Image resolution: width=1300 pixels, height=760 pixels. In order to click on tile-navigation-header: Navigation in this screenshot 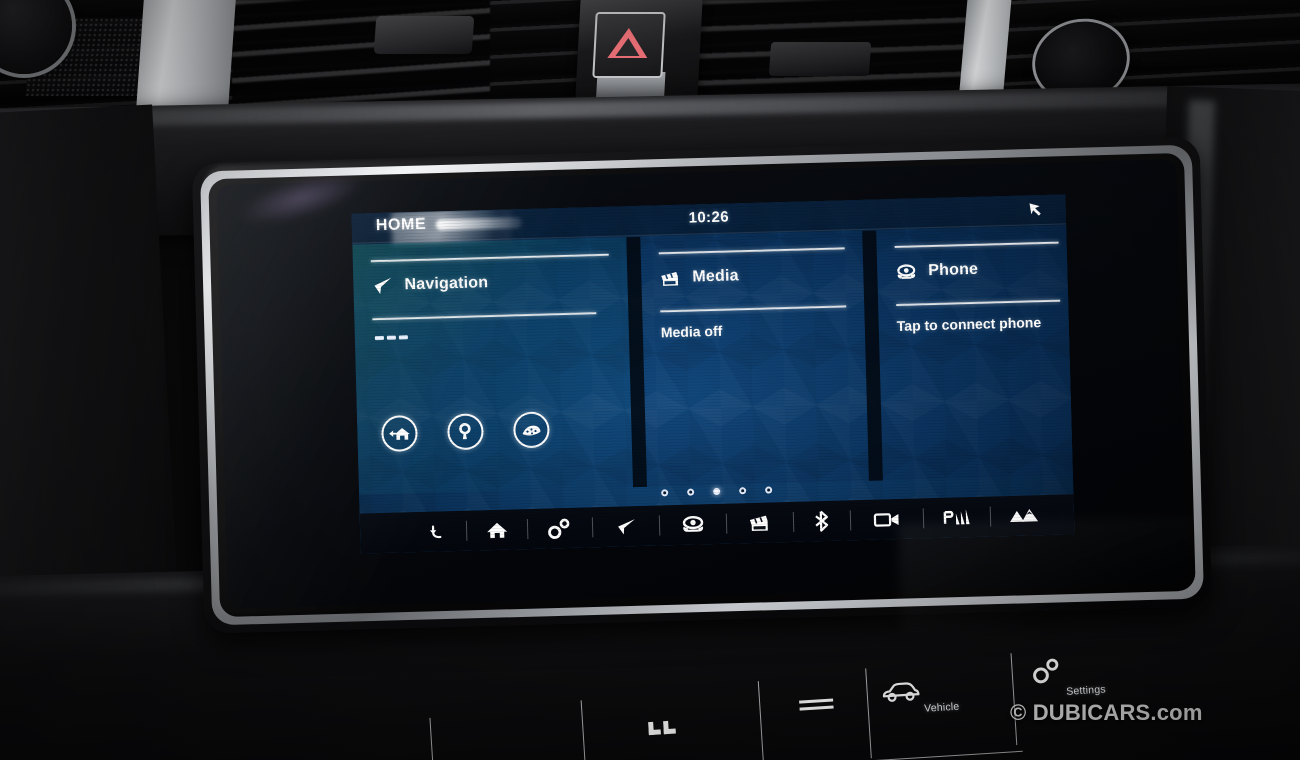, I will do `click(429, 284)`.